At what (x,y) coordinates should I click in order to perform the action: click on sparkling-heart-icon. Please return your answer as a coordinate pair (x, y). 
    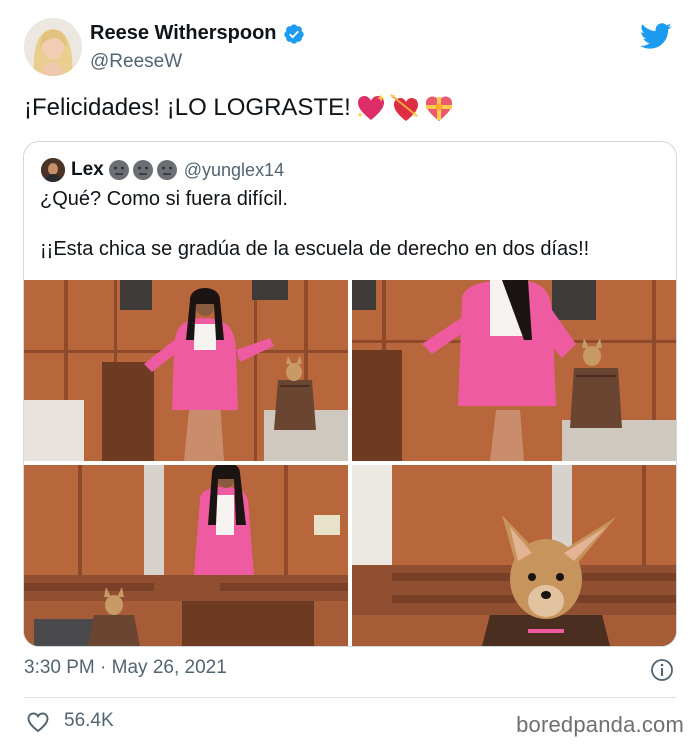
    Looking at the image, I should click on (370, 107).